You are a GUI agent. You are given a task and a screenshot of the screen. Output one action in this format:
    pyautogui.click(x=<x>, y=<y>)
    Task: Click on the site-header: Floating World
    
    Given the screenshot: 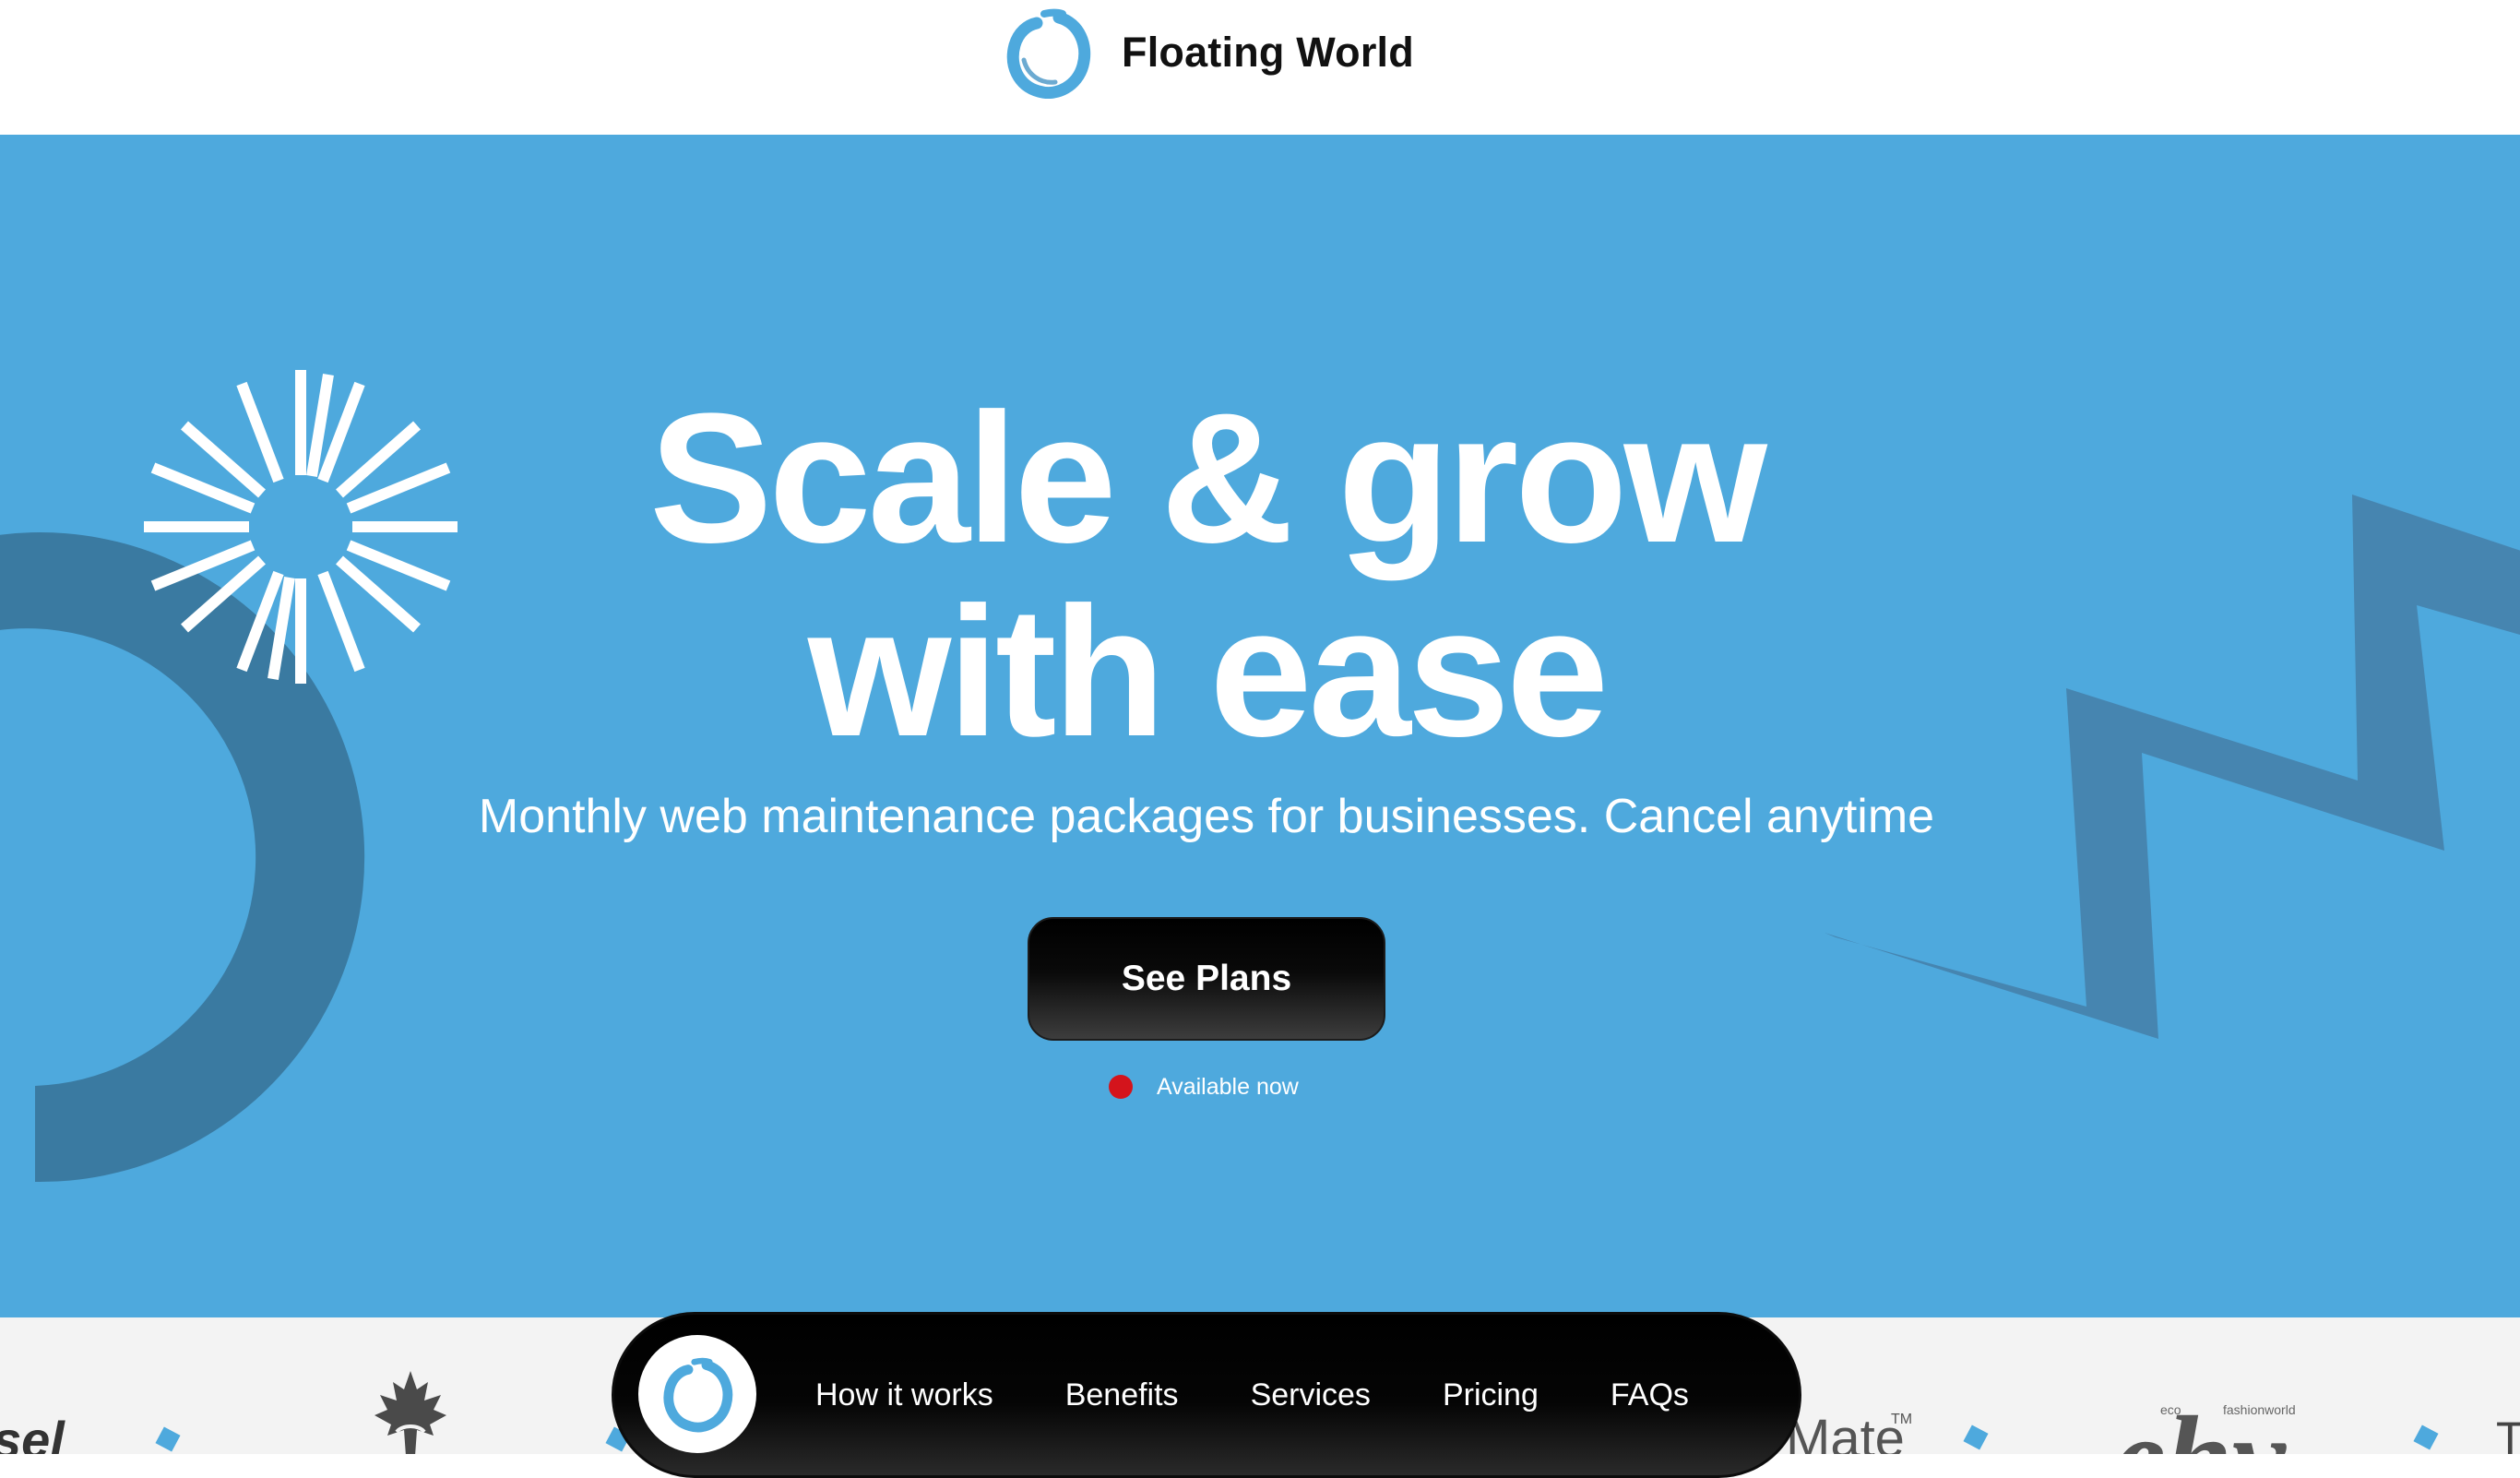 What is the action you would take?
    pyautogui.click(x=1260, y=67)
    